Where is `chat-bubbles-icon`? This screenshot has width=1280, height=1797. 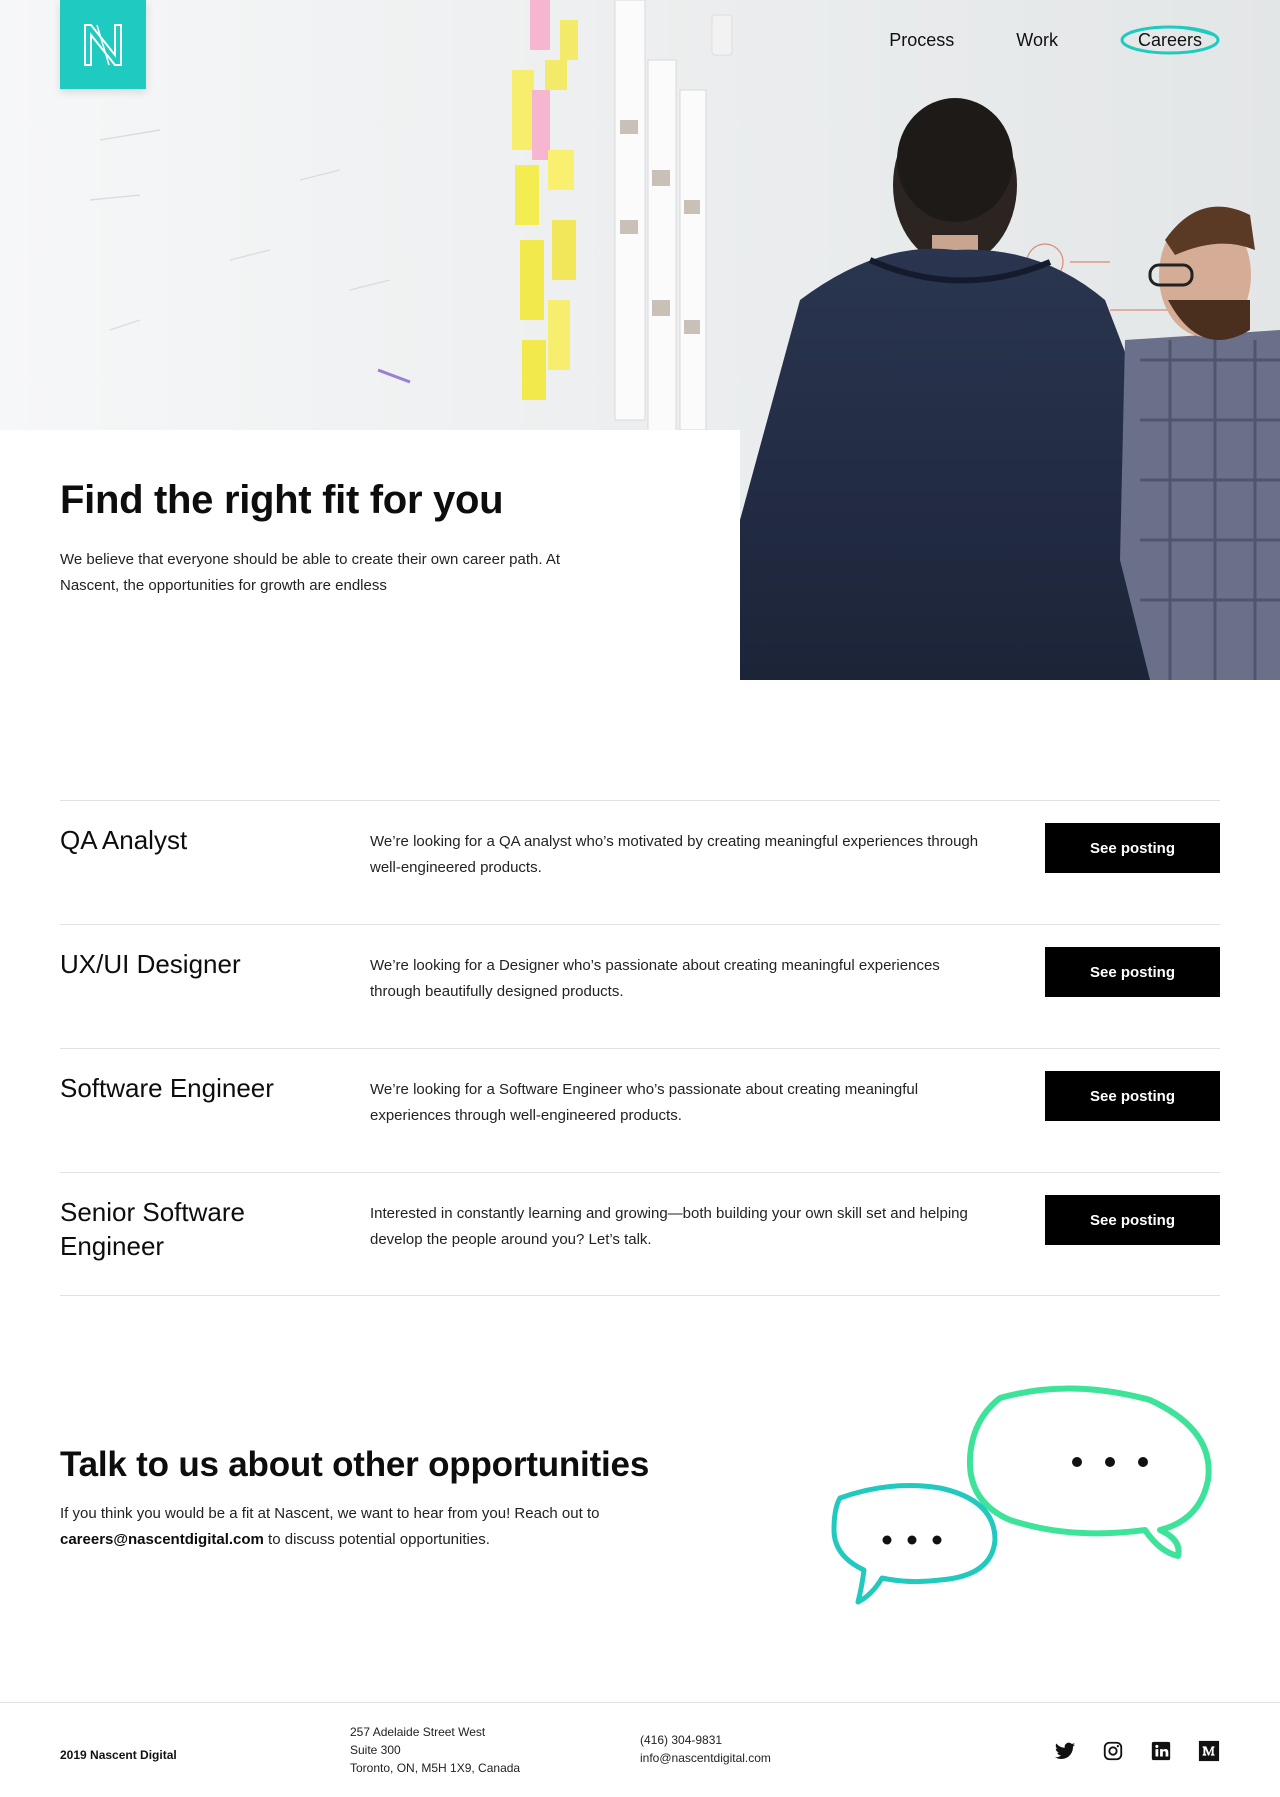 chat-bubbles-icon is located at coordinates (1021, 1495).